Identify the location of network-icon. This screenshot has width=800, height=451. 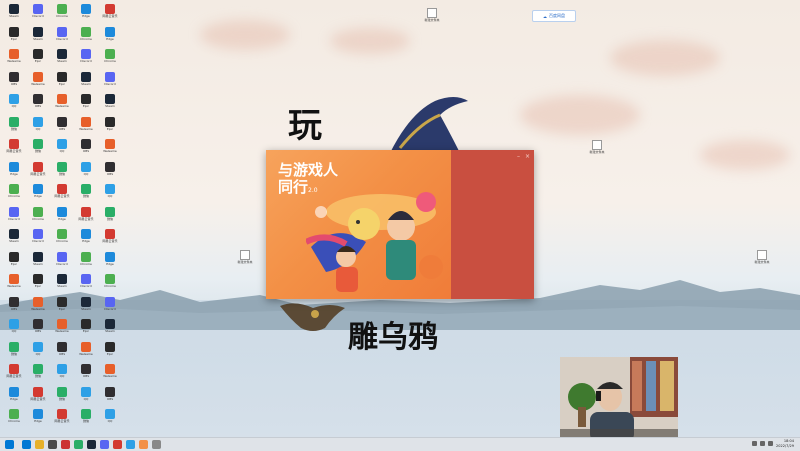
(755, 443).